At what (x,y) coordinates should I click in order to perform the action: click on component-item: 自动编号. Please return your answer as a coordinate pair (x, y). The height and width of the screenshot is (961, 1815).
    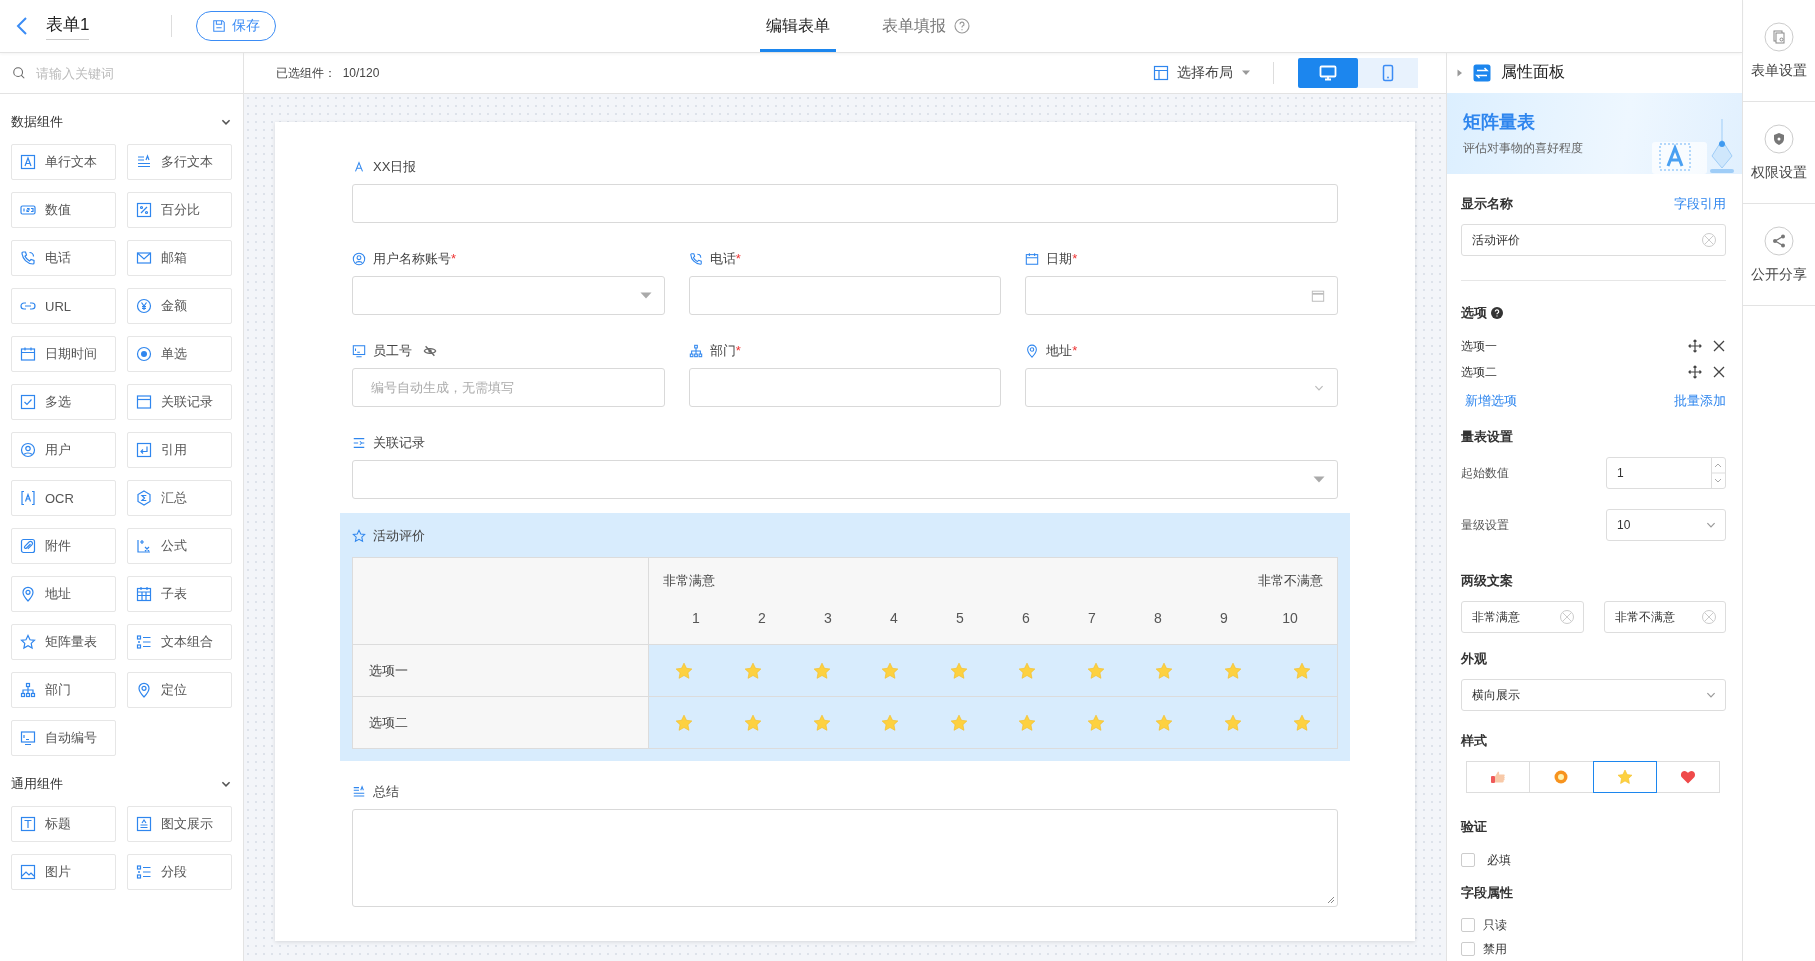
    Looking at the image, I should click on (63, 738).